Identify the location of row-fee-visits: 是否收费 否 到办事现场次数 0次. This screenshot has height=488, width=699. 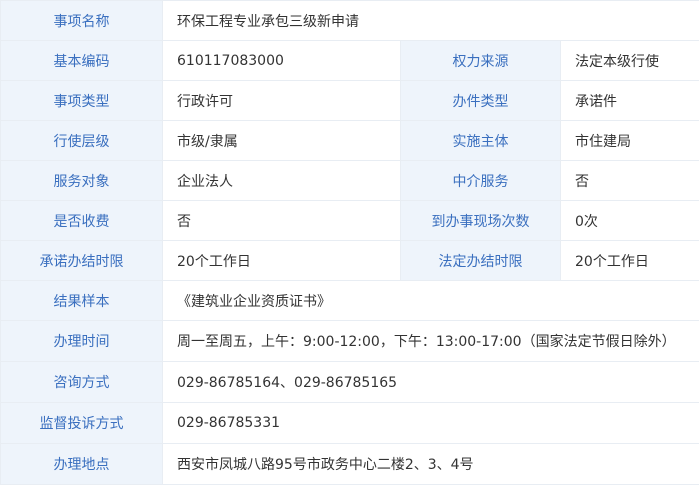
(349, 220).